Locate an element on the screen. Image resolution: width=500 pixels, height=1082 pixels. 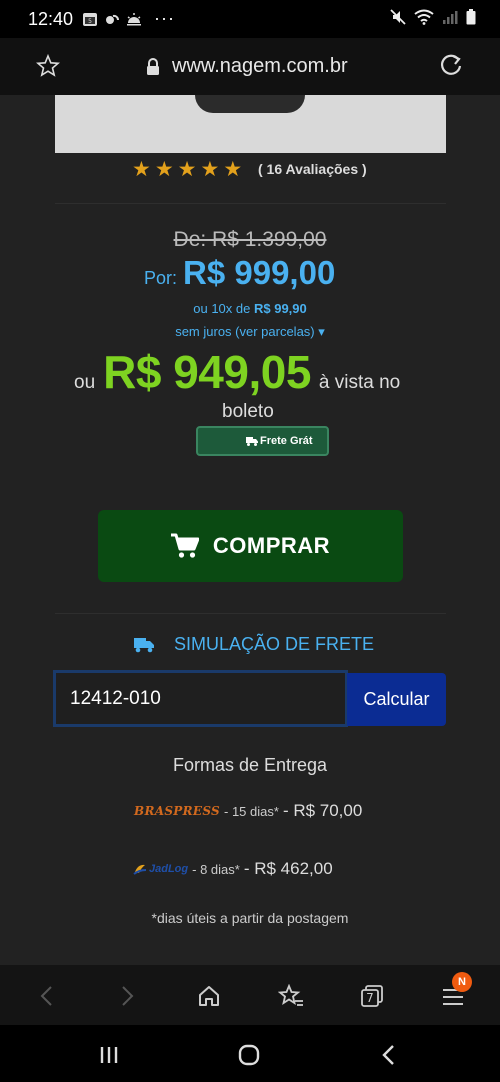
forward-button is located at coordinates (127, 996).